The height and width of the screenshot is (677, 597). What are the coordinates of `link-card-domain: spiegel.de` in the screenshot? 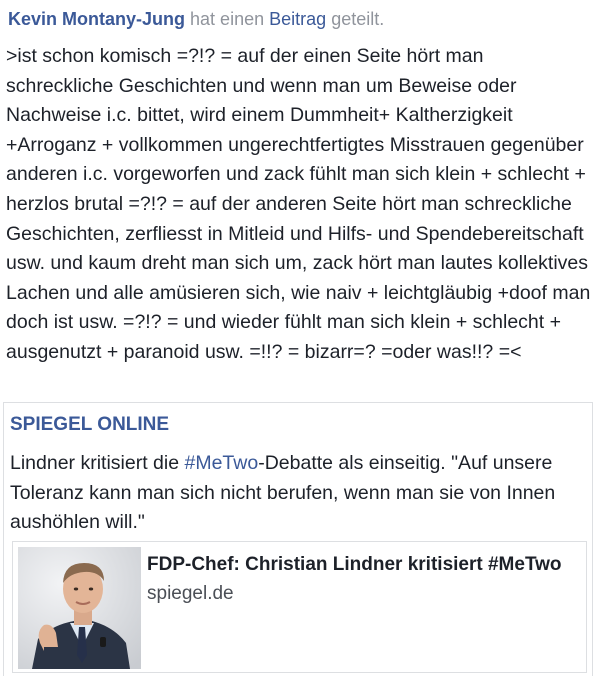 It's located at (190, 593).